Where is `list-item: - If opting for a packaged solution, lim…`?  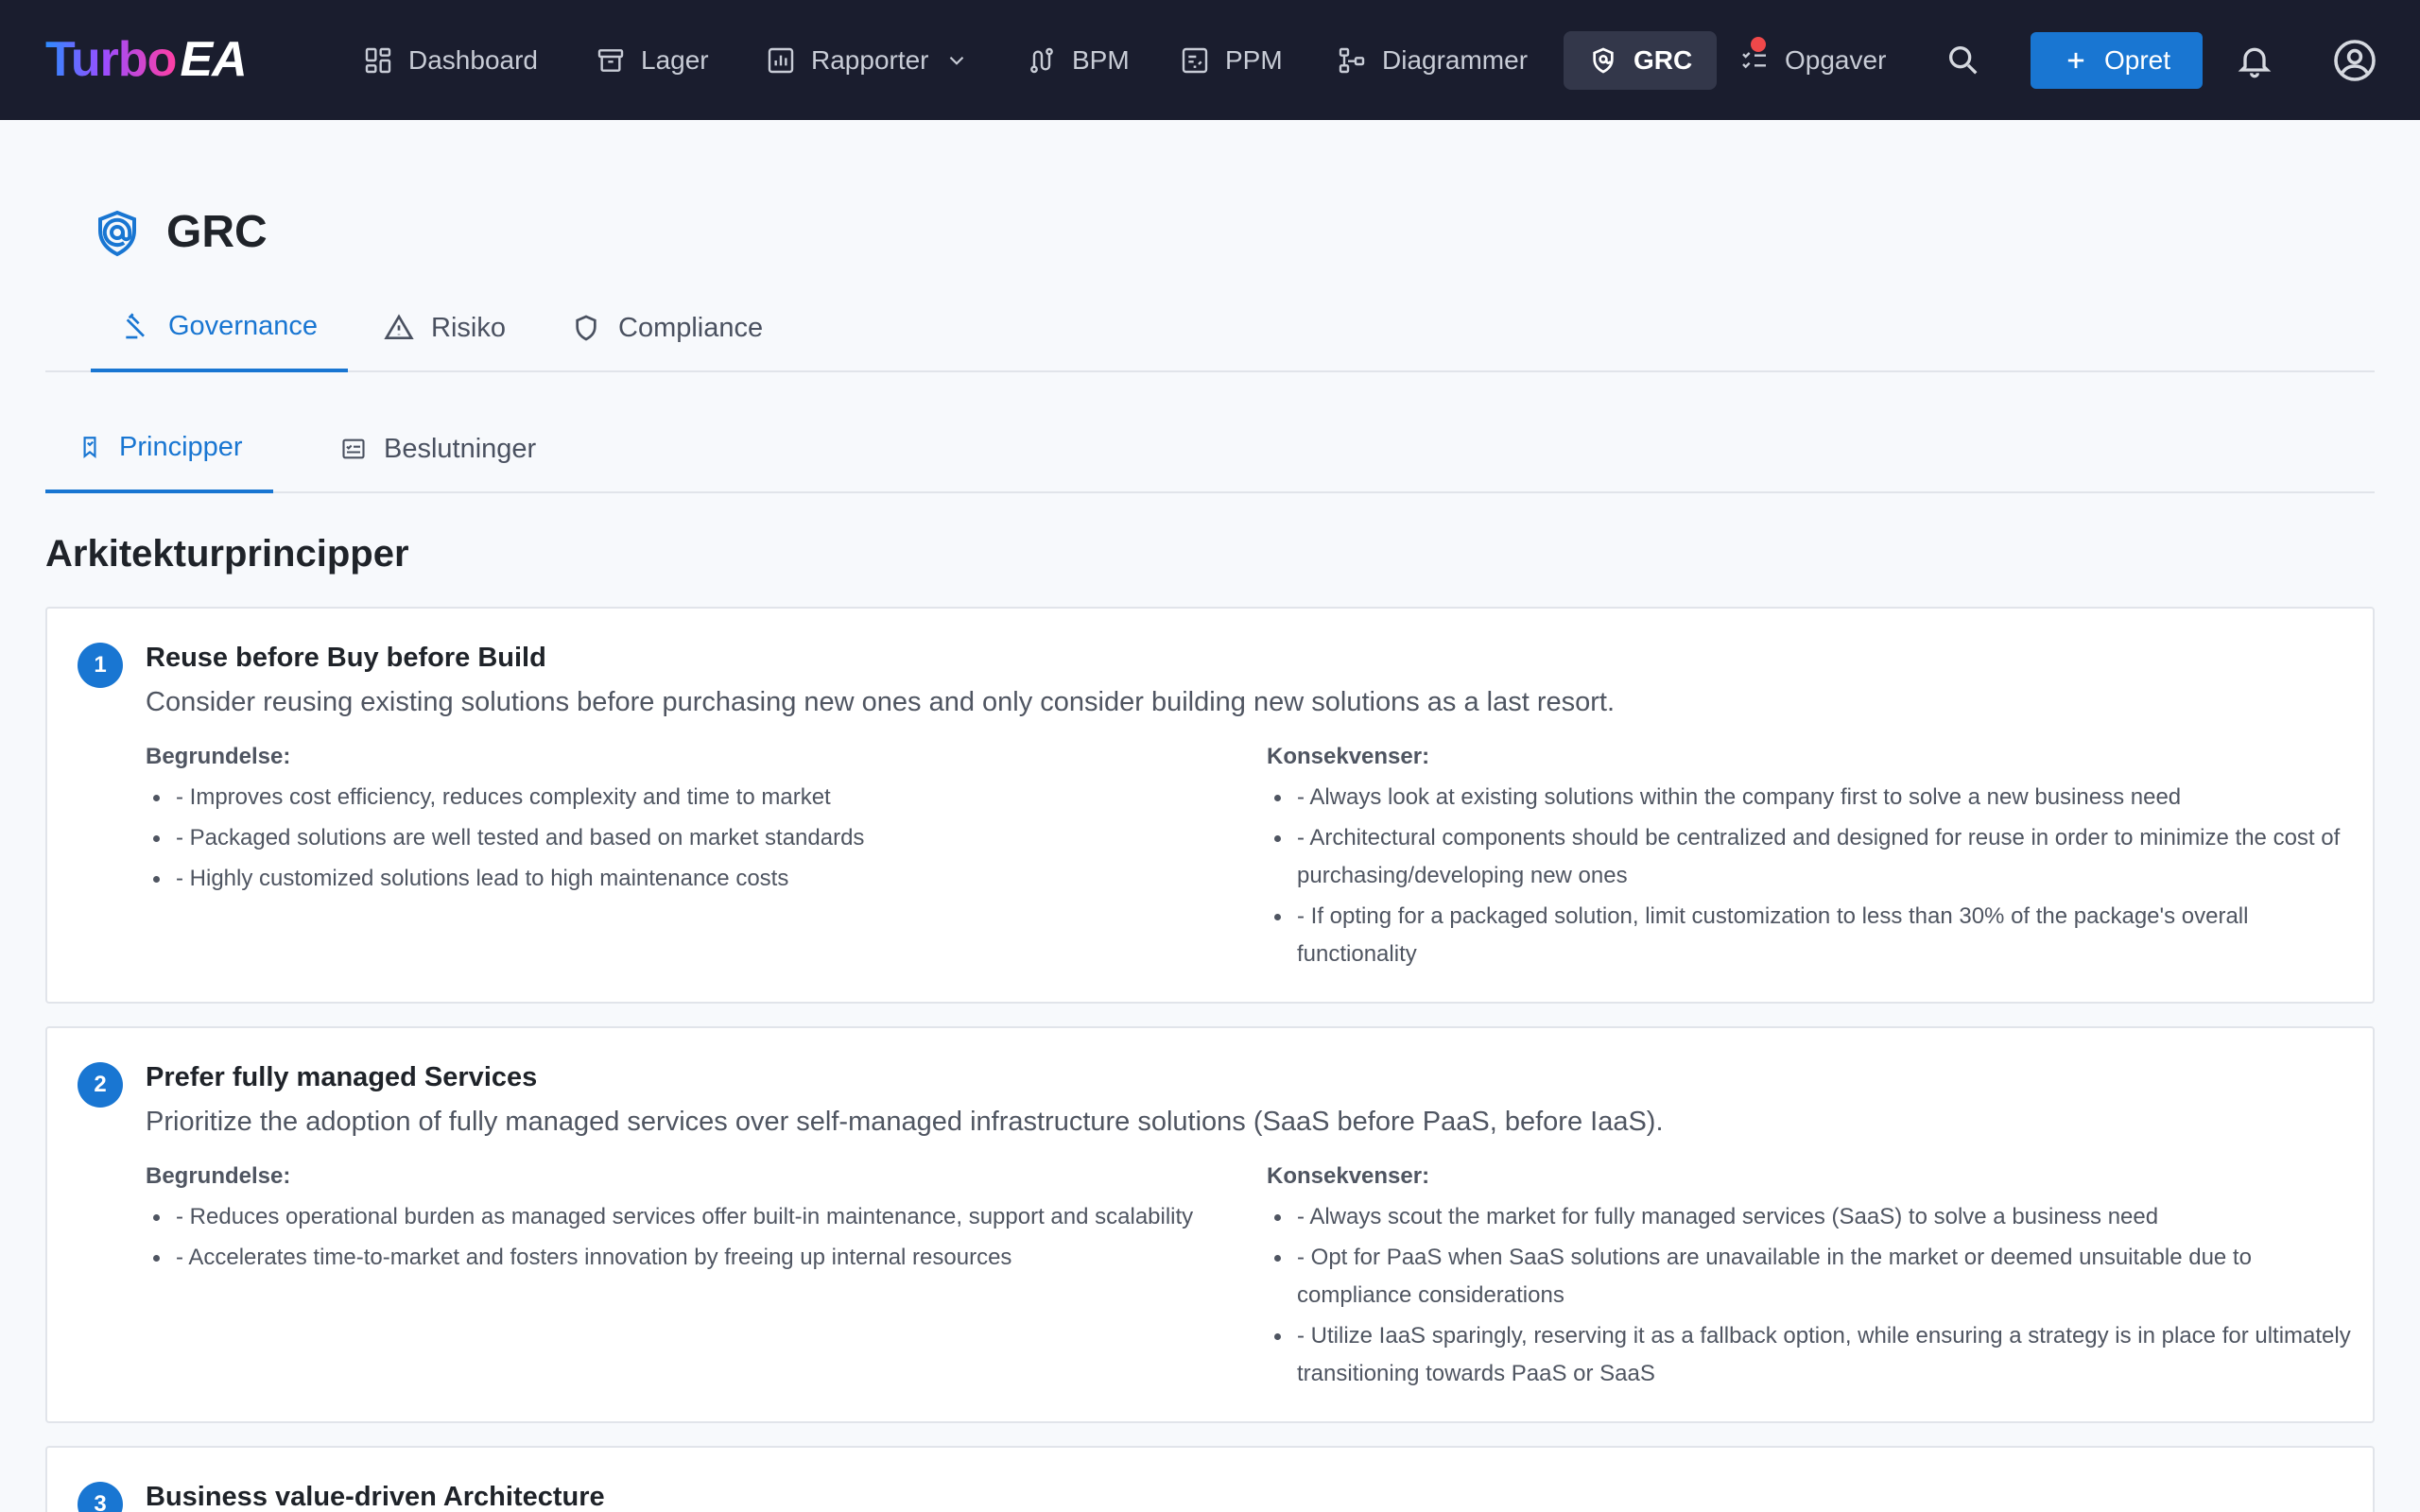
list-item: - If opting for a packaged solution, lim… is located at coordinates (1810, 935).